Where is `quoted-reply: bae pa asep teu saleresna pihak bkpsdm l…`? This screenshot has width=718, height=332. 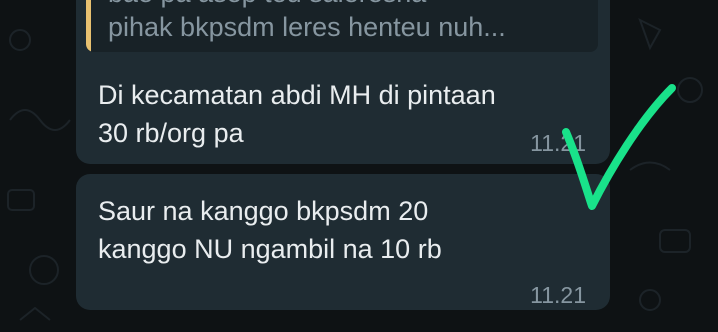 quoted-reply: bae pa asep teu saleresna pihak bkpsdm l… is located at coordinates (342, 26).